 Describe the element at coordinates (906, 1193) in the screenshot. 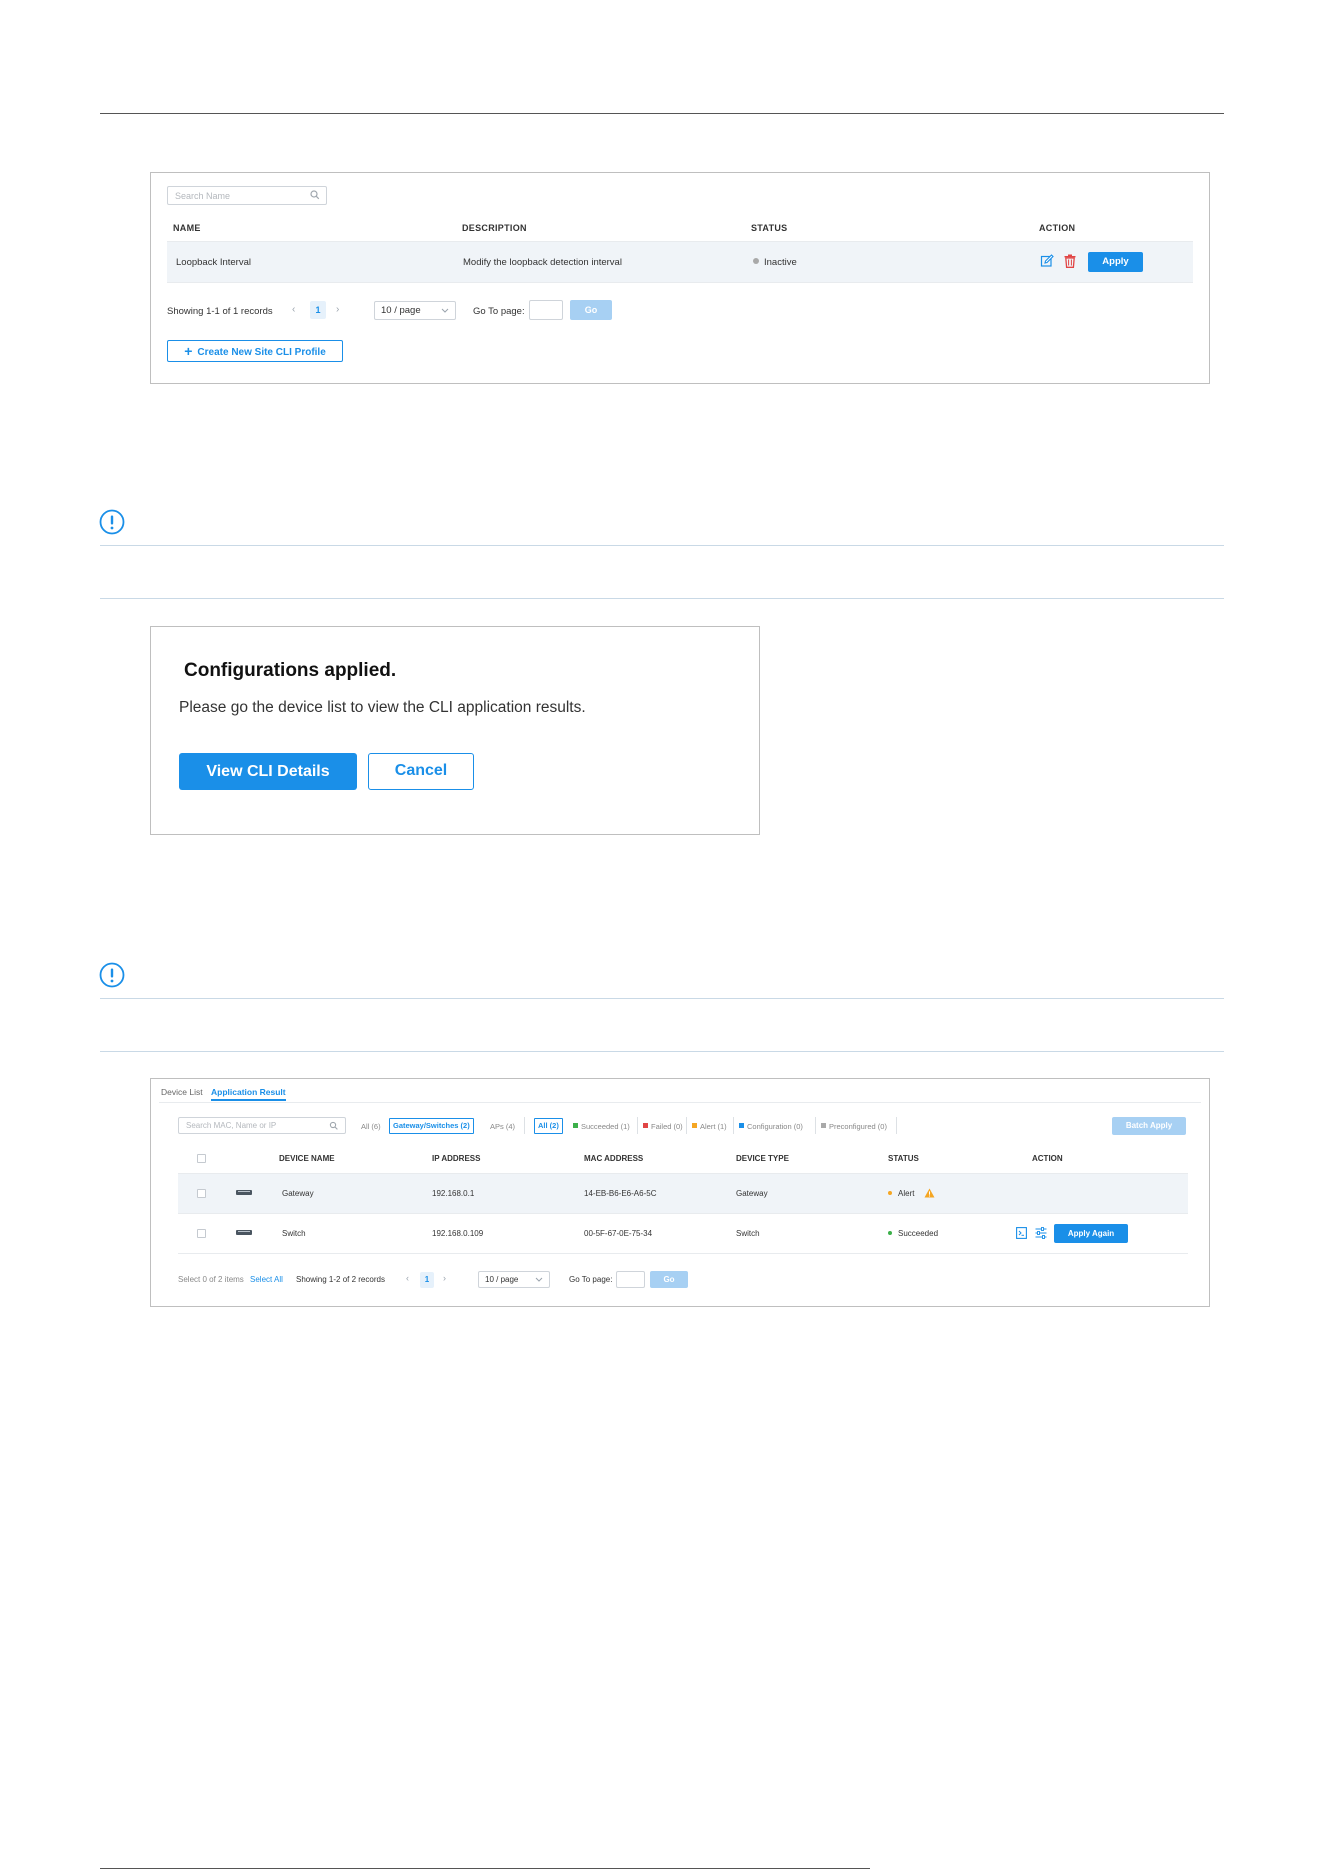

I see `status-text: Alert` at that location.